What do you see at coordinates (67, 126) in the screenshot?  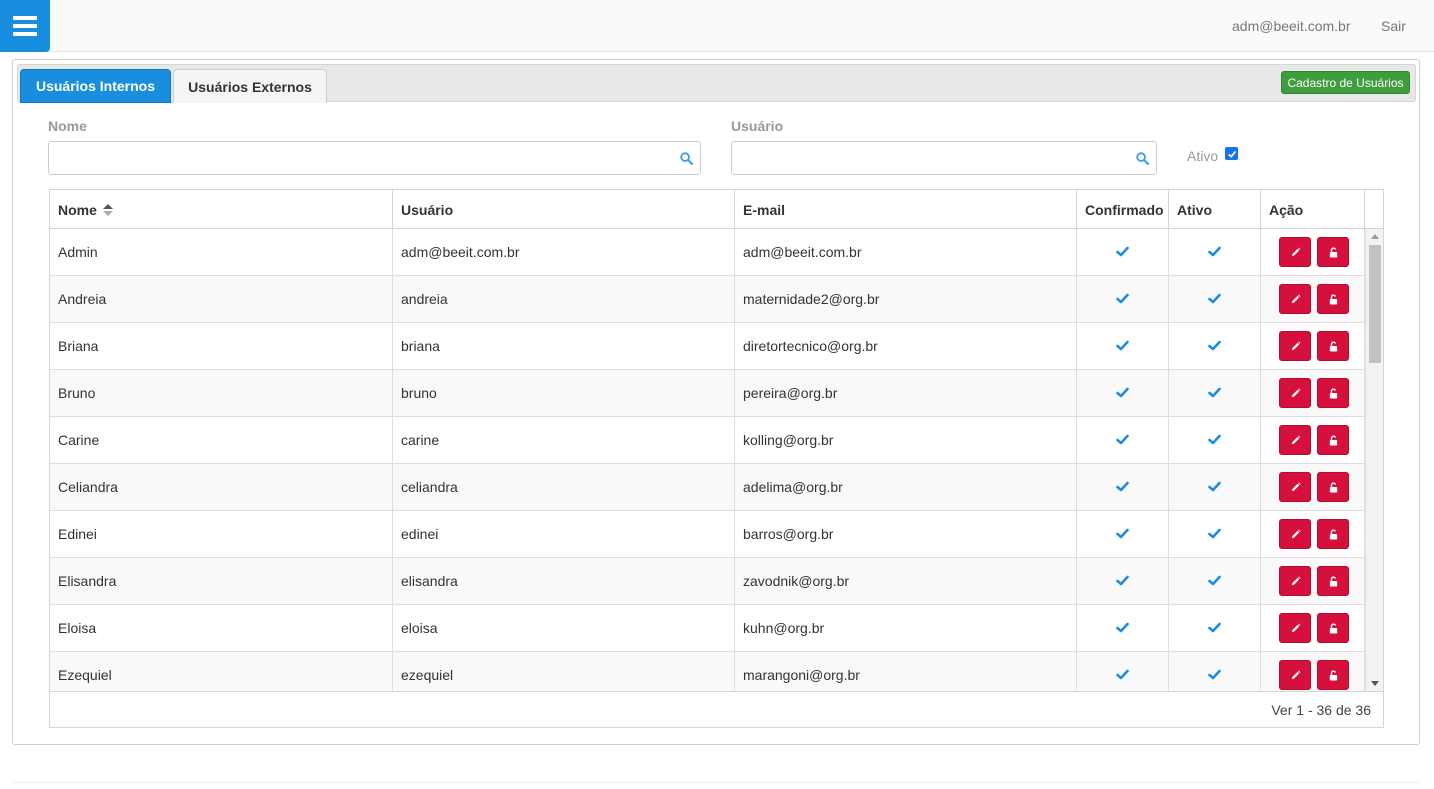 I see `nome-filter-label: Nome` at bounding box center [67, 126].